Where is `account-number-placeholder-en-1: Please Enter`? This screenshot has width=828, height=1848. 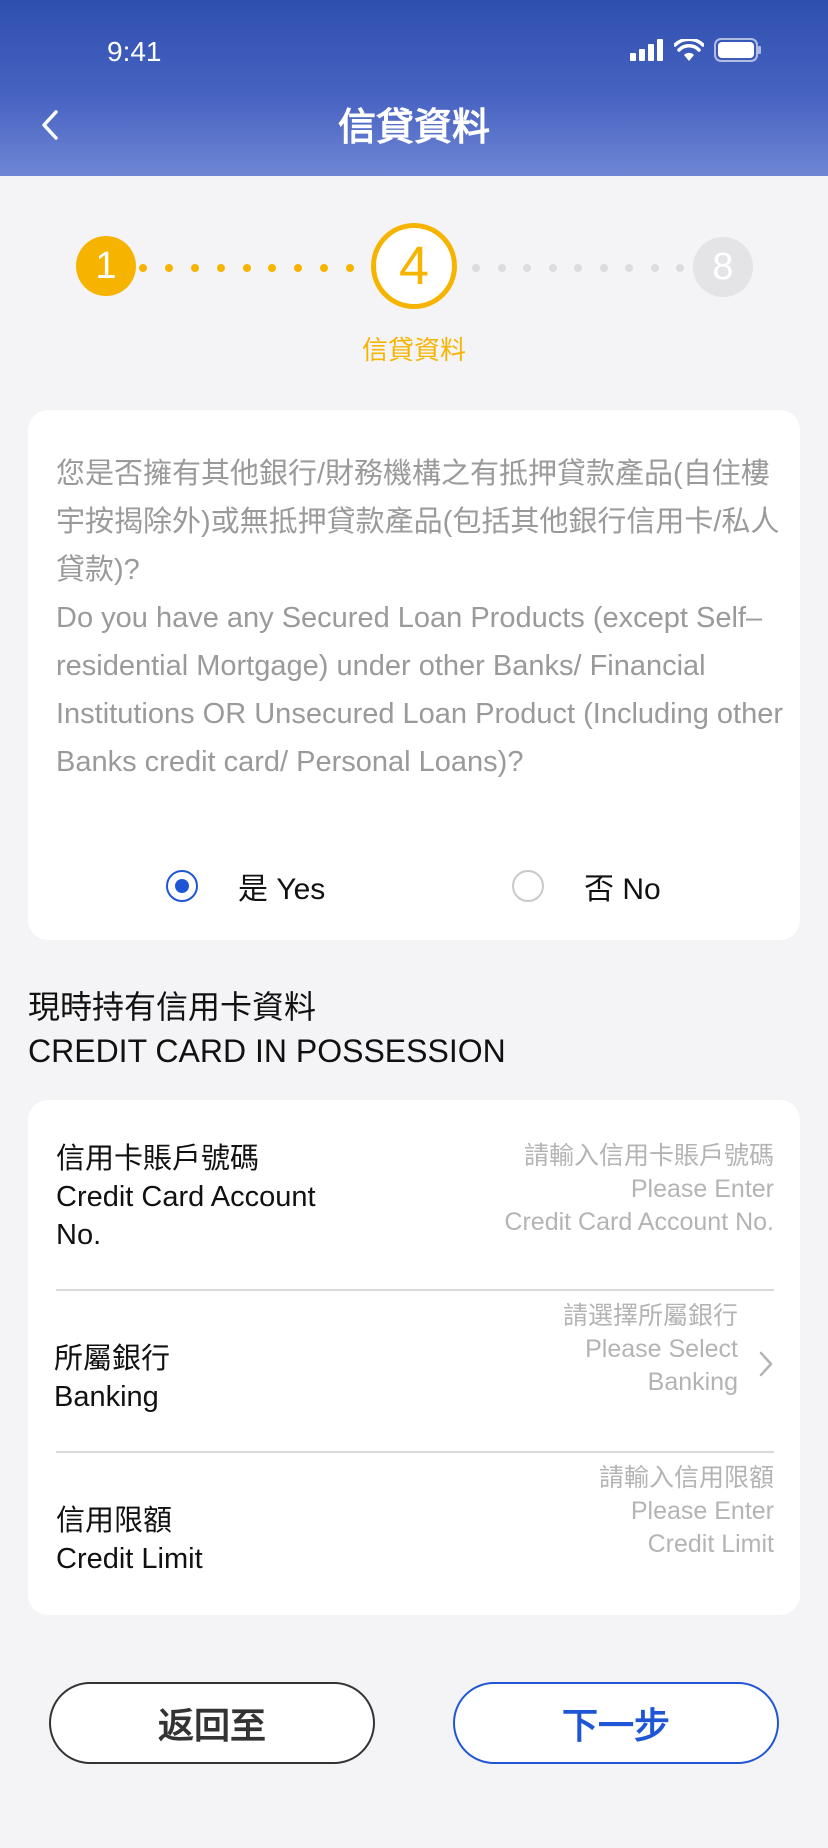 account-number-placeholder-en-1: Please Enter is located at coordinates (702, 1189).